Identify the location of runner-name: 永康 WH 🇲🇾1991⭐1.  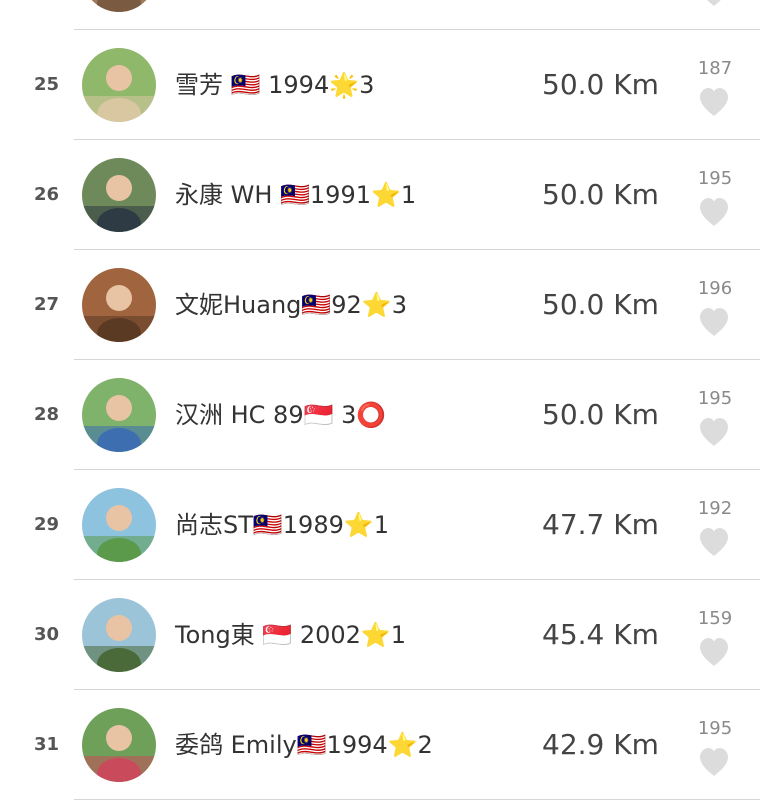
(295, 195).